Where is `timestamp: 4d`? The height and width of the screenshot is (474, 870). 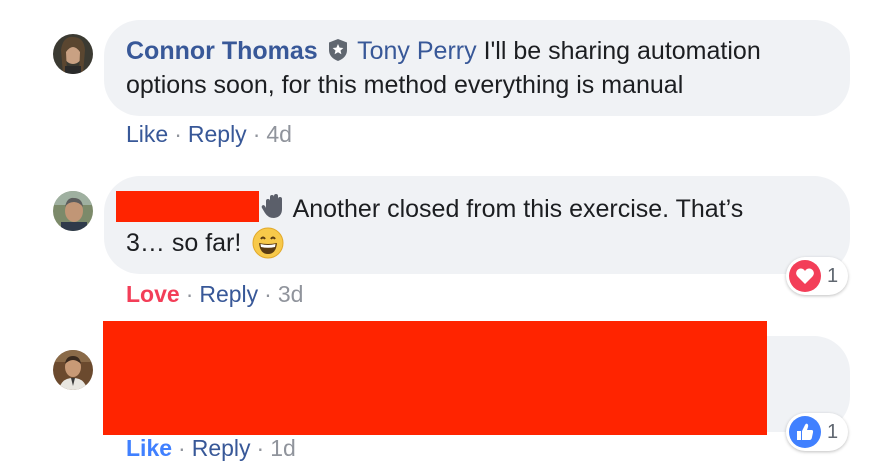 timestamp: 4d is located at coordinates (279, 134).